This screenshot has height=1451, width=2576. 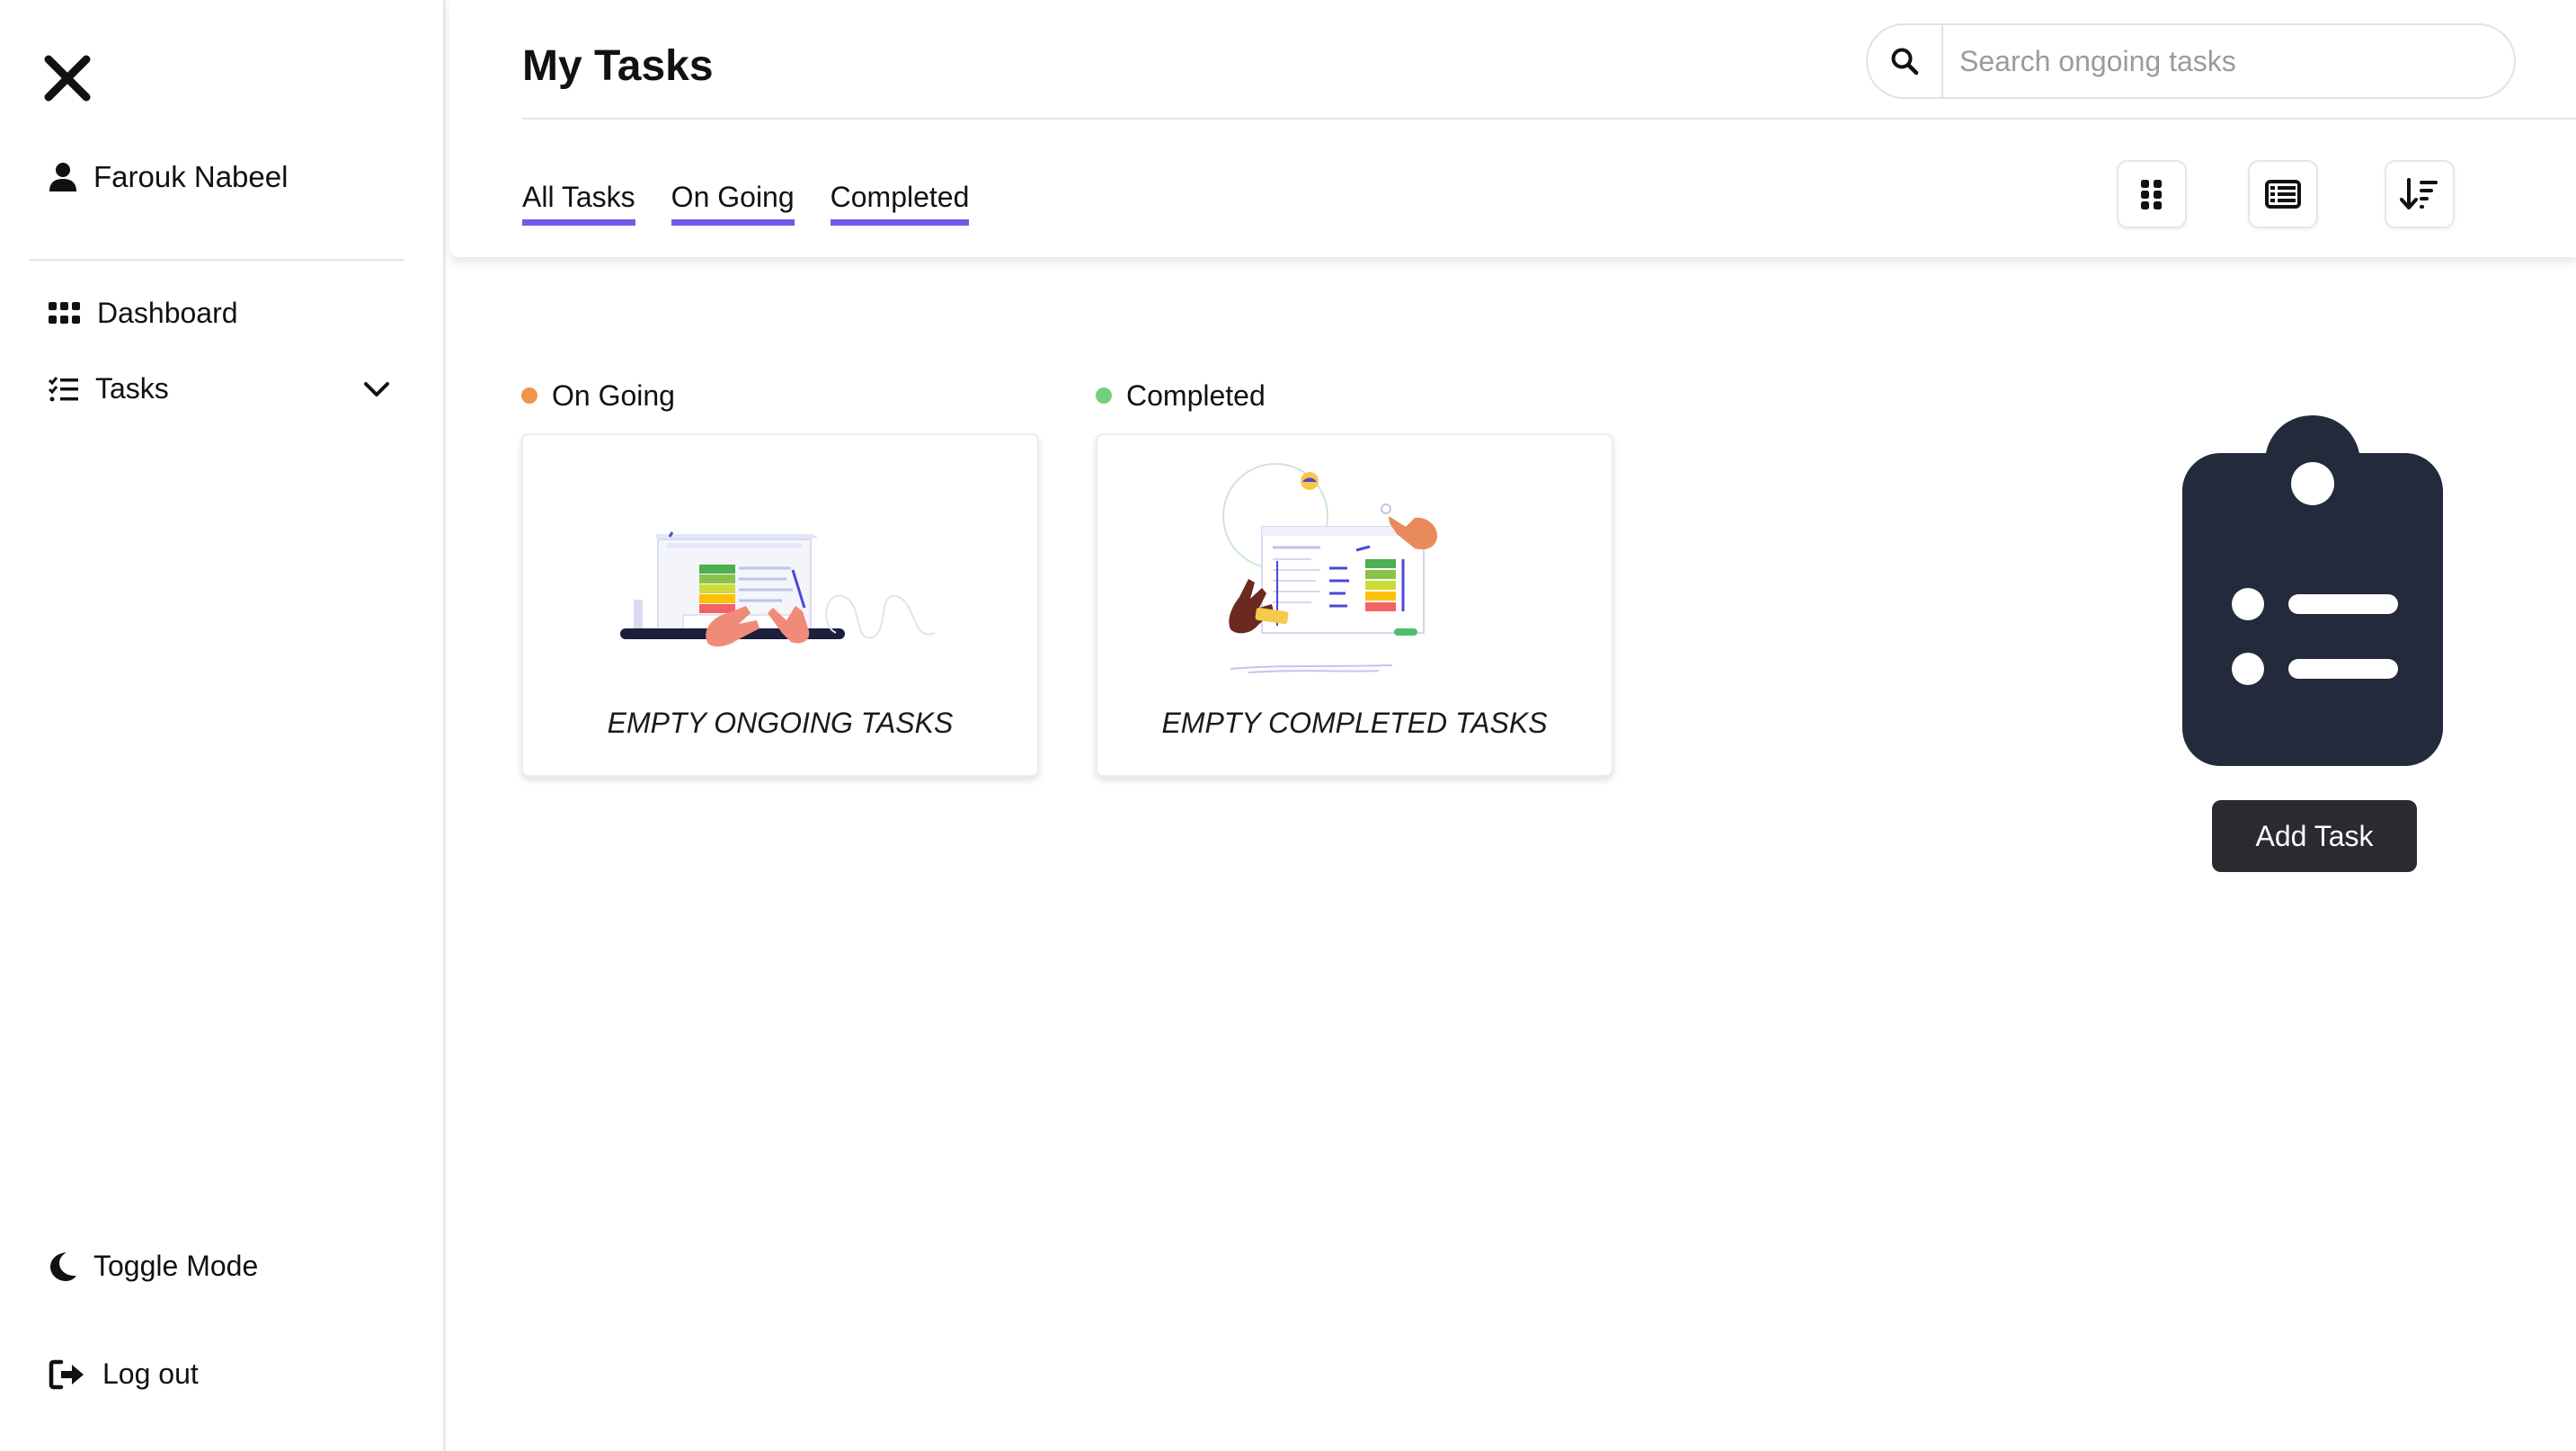 What do you see at coordinates (1329, 568) in the screenshot?
I see `completed-empty-illustration` at bounding box center [1329, 568].